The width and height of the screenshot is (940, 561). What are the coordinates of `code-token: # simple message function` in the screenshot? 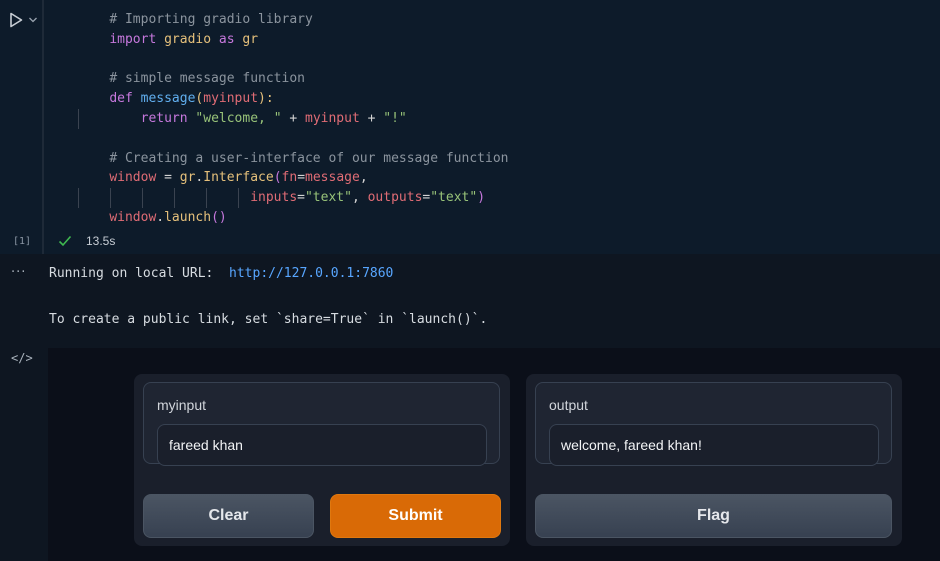 It's located at (207, 79).